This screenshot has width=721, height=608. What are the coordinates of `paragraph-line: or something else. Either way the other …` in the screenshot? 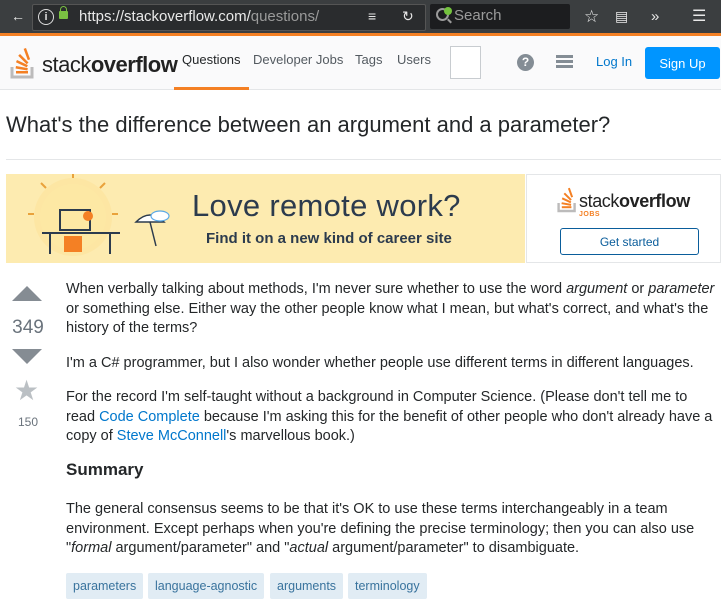 It's located at (387, 308).